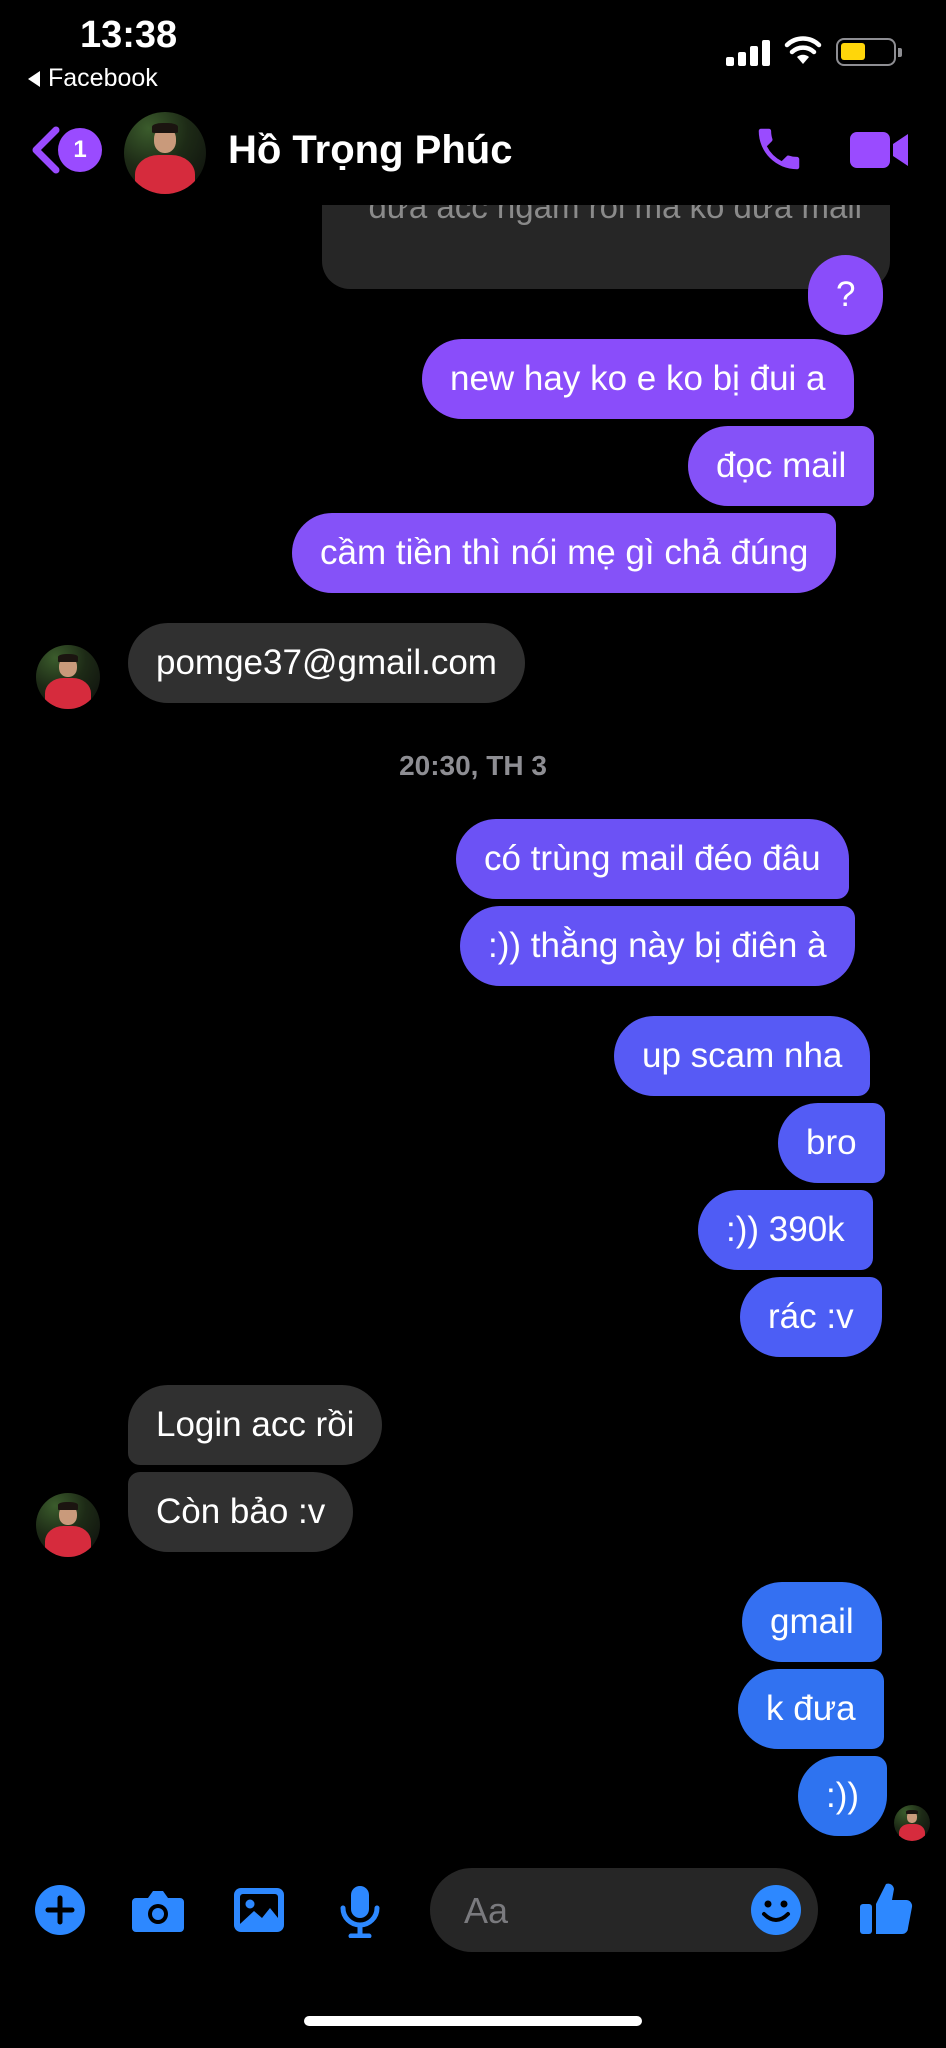 The image size is (946, 2048). What do you see at coordinates (912, 1823) in the screenshot?
I see `seen-indicator-avatar` at bounding box center [912, 1823].